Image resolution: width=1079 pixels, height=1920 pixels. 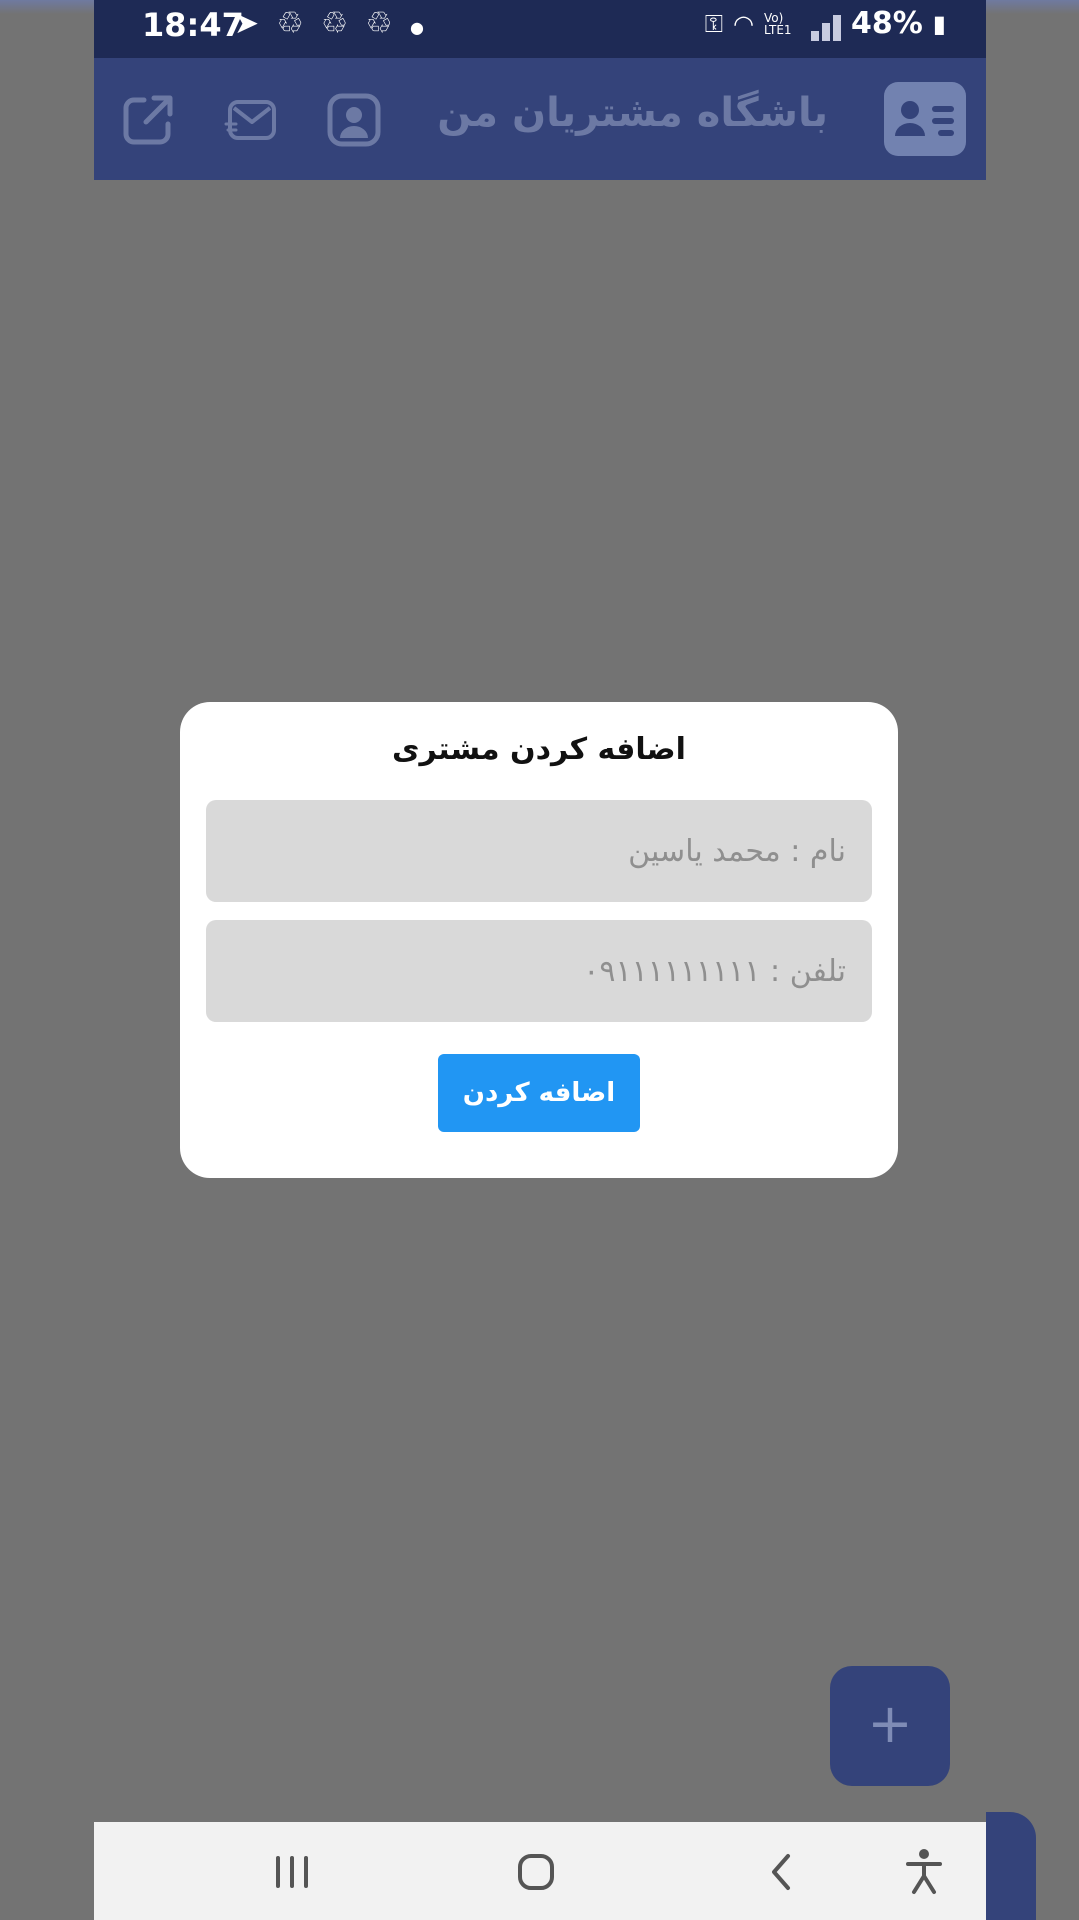 What do you see at coordinates (193, 25) in the screenshot?
I see `status-time: 18:47` at bounding box center [193, 25].